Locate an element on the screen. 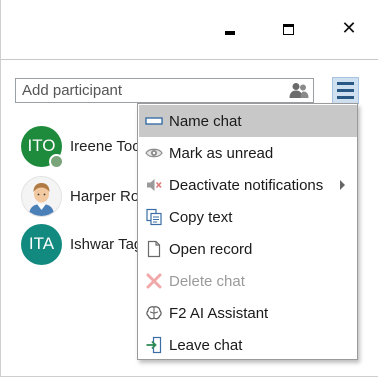 The height and width of the screenshot is (377, 378). avatar: ITO is located at coordinates (42, 147).